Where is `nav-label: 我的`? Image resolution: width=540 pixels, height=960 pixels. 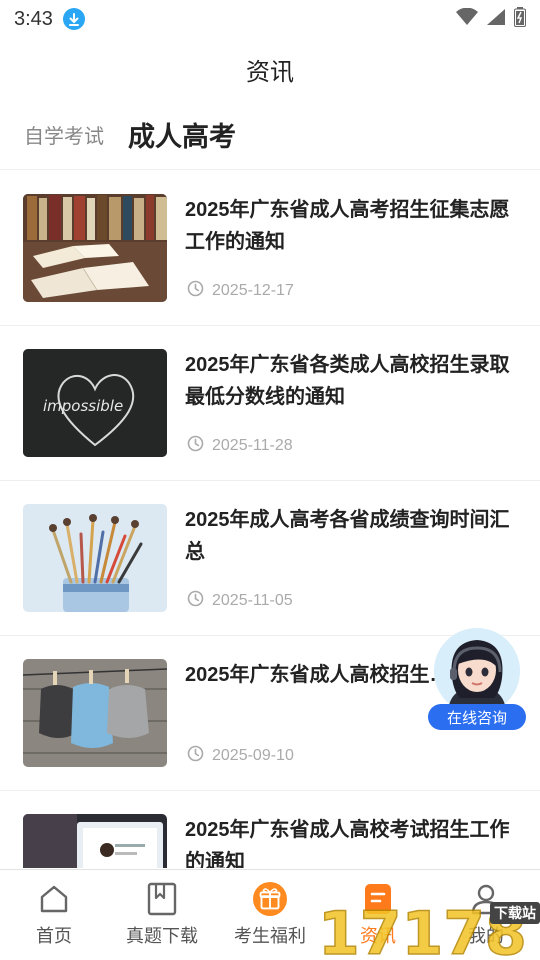 nav-label: 我的 is located at coordinates (486, 936).